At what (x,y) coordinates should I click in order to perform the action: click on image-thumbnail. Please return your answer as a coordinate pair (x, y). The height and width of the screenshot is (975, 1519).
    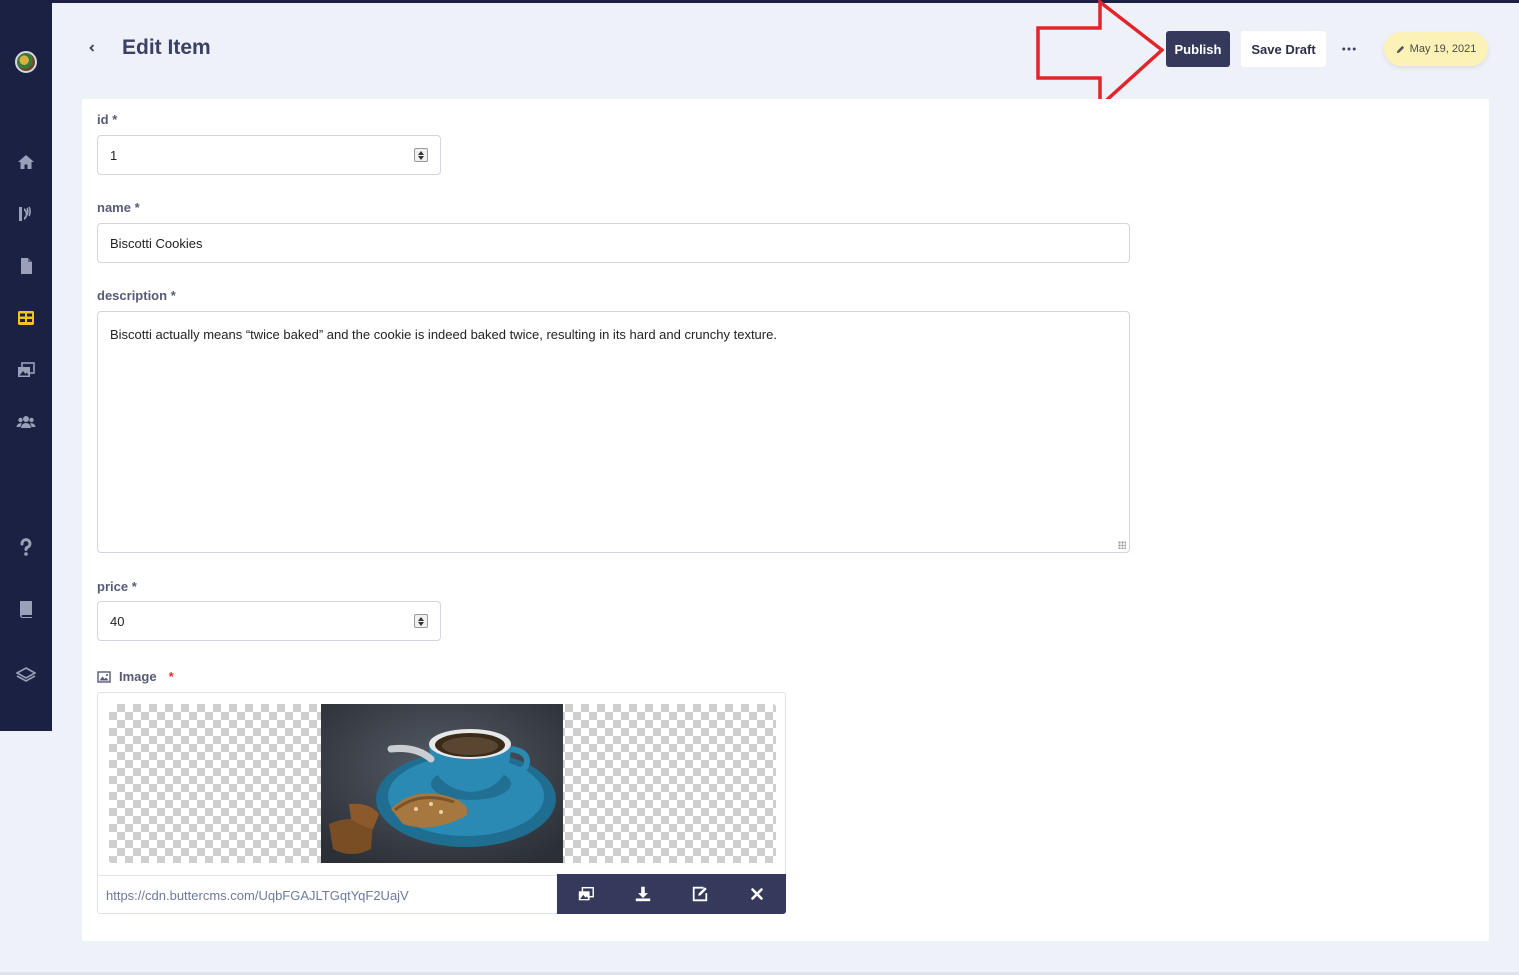
    Looking at the image, I should click on (442, 783).